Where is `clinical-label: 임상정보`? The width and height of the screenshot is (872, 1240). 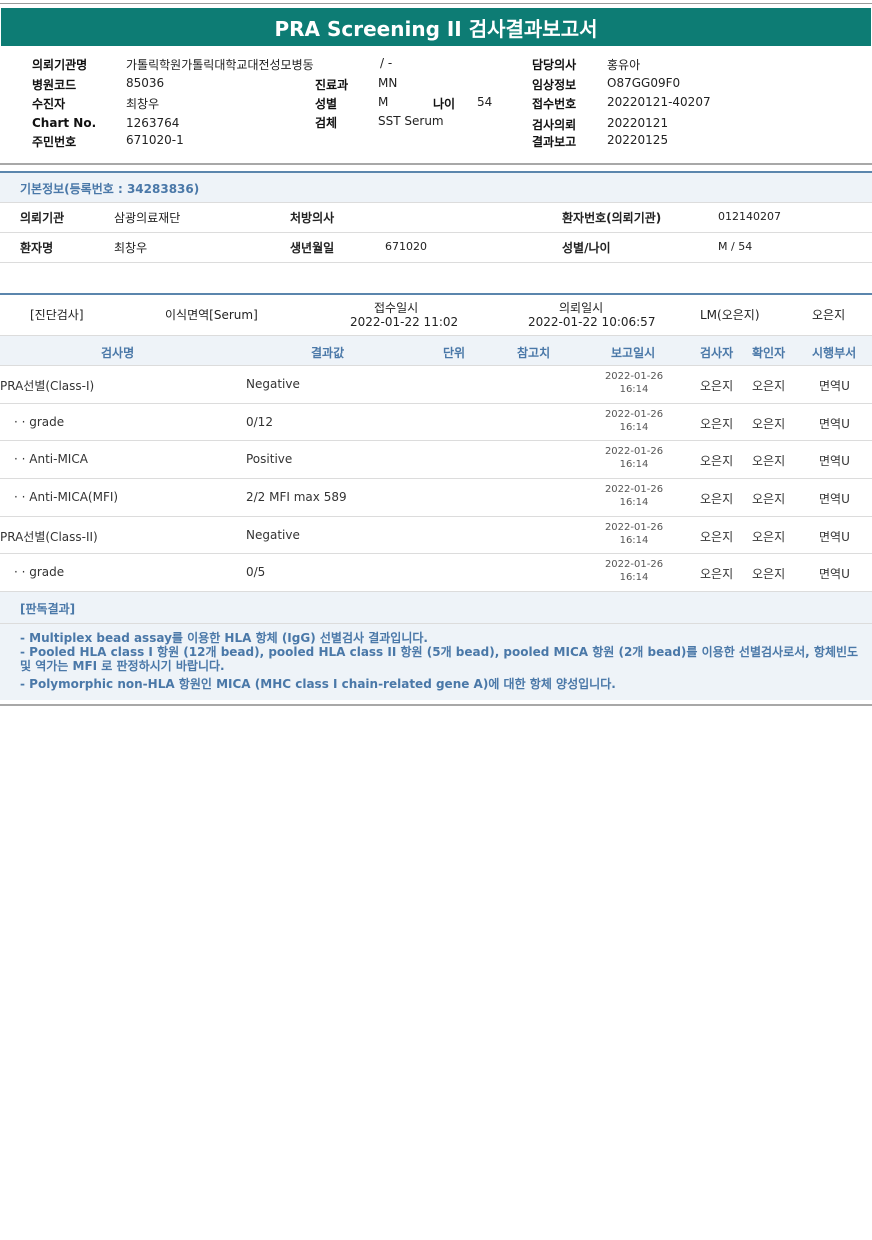 clinical-label: 임상정보 is located at coordinates (554, 85).